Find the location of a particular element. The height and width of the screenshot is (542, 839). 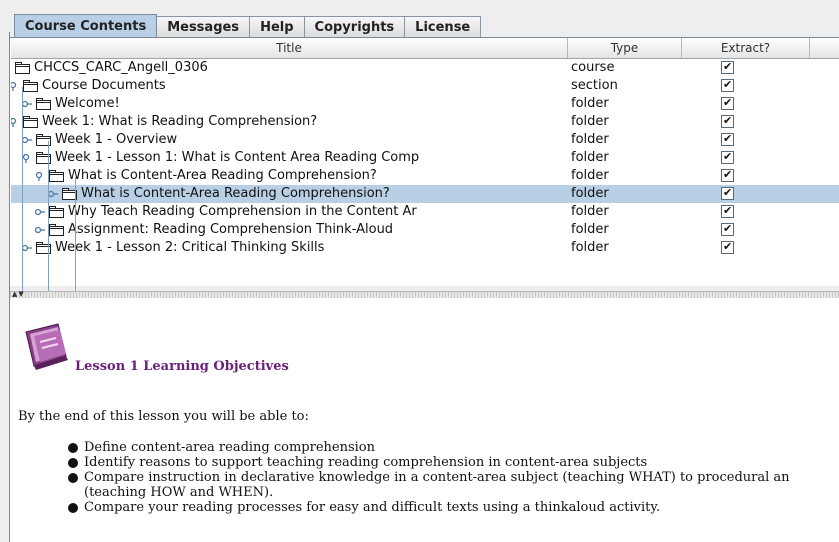

tab-course-contents: Course Contents is located at coordinates (86, 25).